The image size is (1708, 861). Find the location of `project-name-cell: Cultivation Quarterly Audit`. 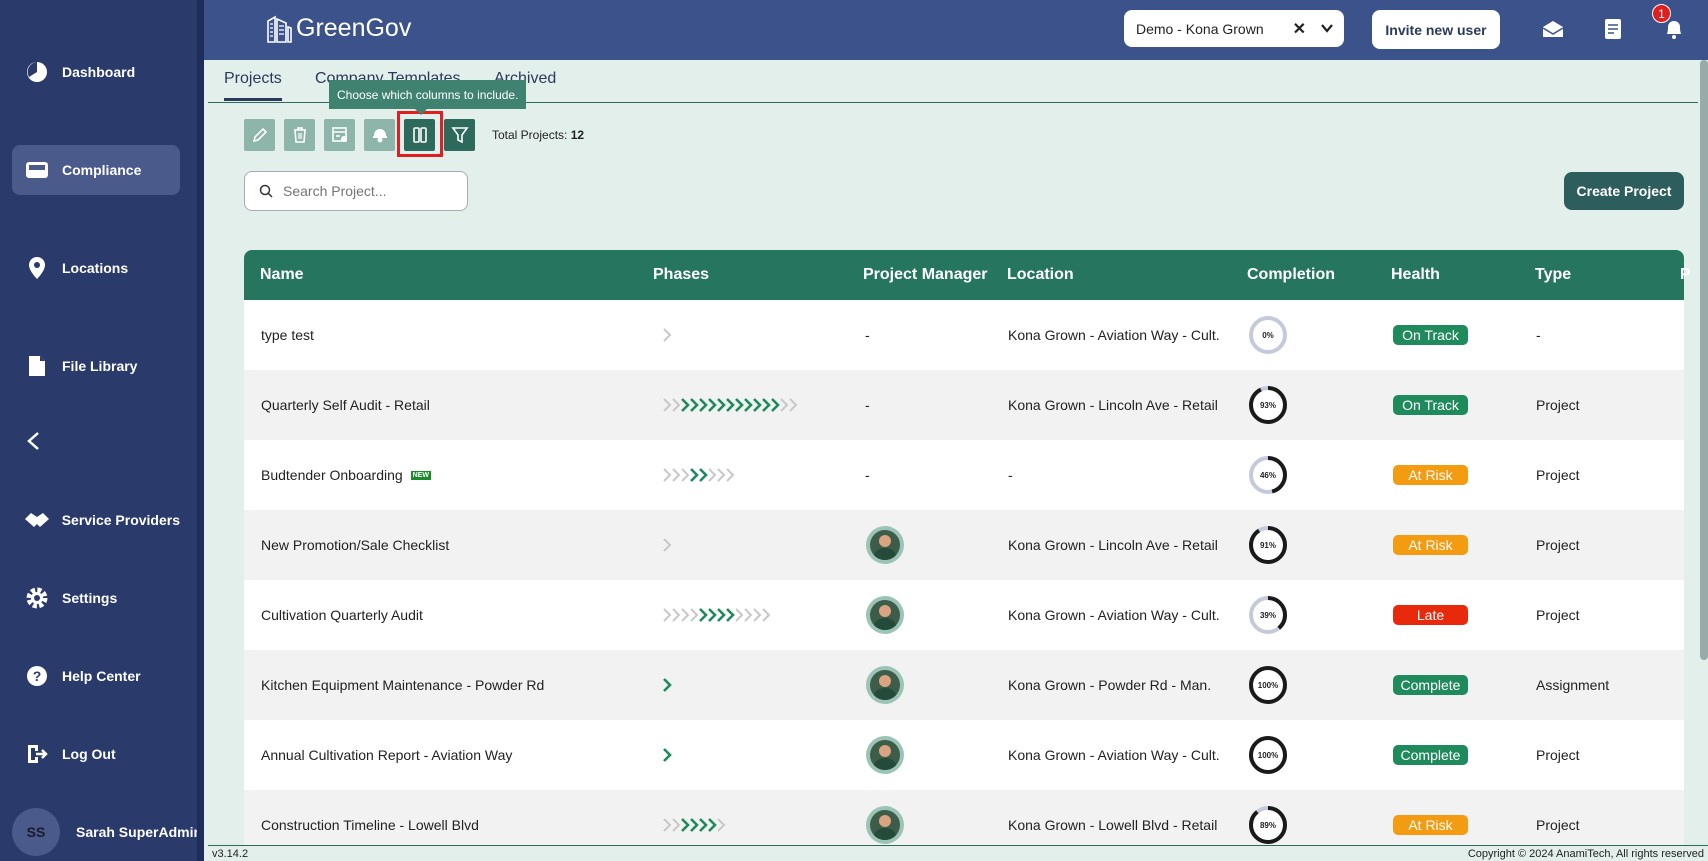

project-name-cell: Cultivation Quarterly Audit is located at coordinates (342, 615).